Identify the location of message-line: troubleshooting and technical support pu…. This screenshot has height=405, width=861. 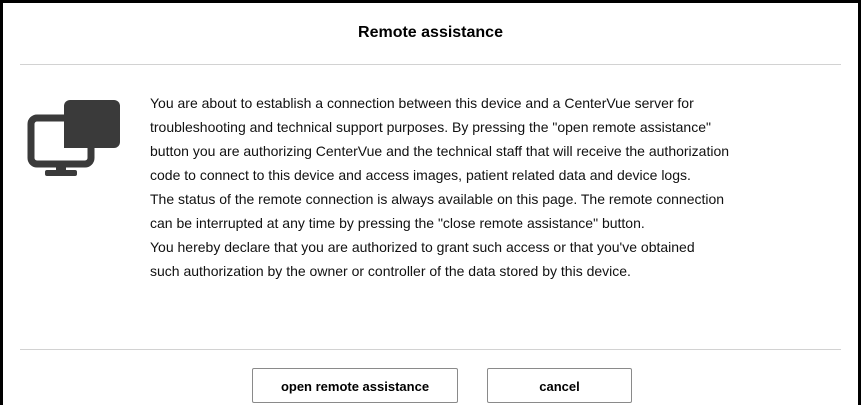
(430, 127).